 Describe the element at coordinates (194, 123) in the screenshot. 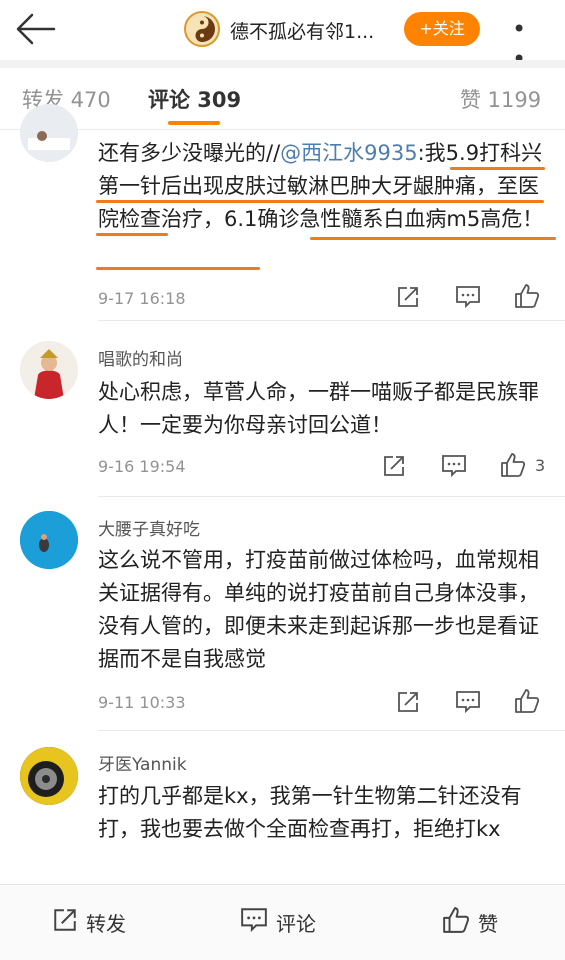

I see `active-tab-indicator` at that location.